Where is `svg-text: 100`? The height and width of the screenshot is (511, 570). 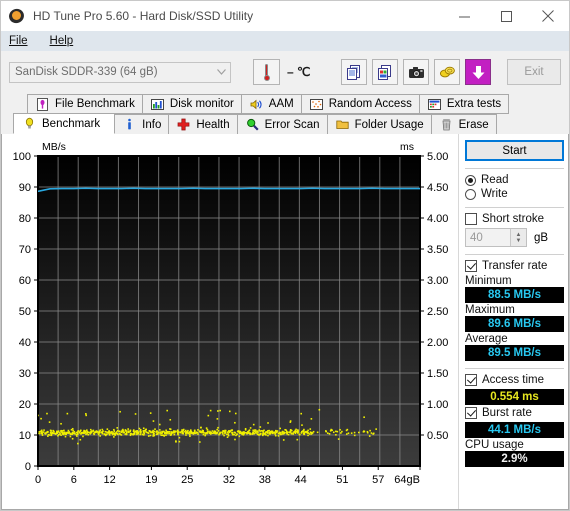
svg-text: 100 is located at coordinates (22, 157).